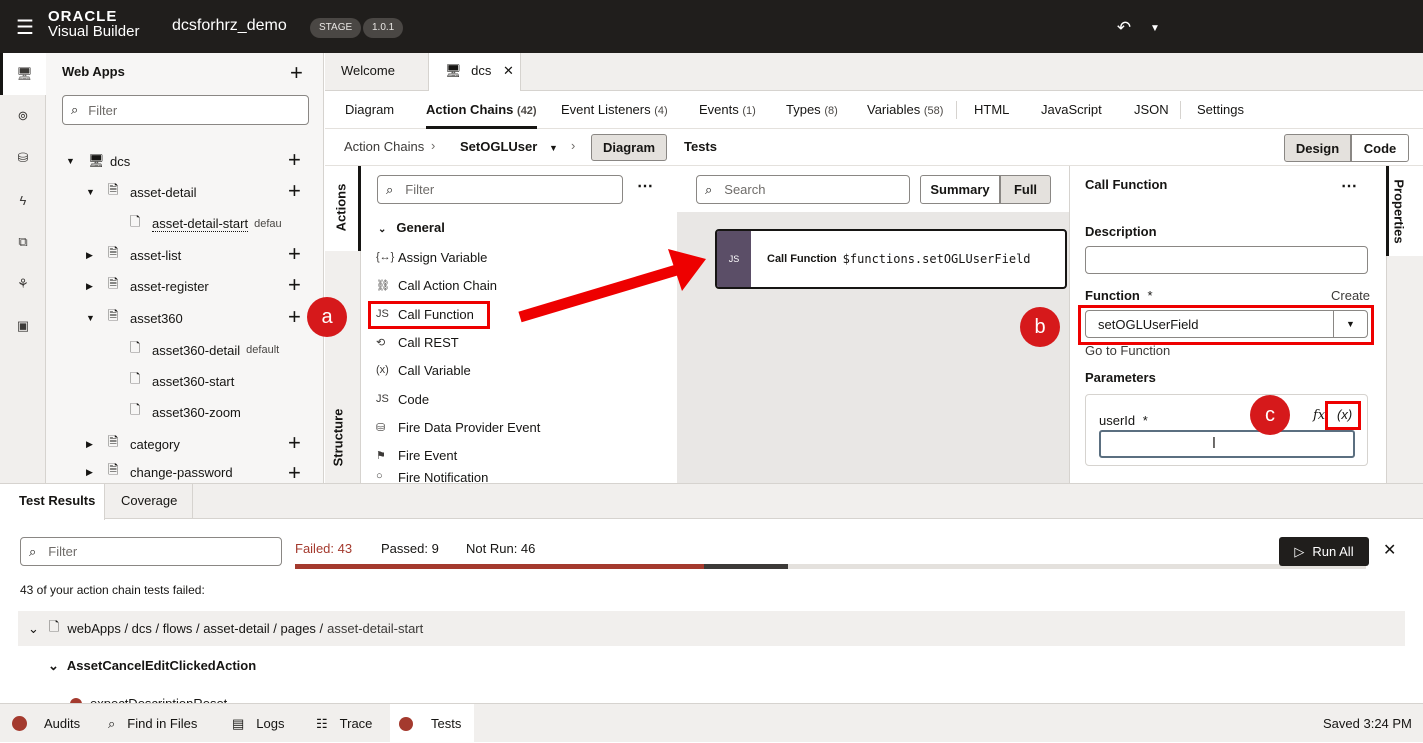 This screenshot has width=1423, height=743. What do you see at coordinates (23, 242) in the screenshot?
I see `components-icon: ⧉` at bounding box center [23, 242].